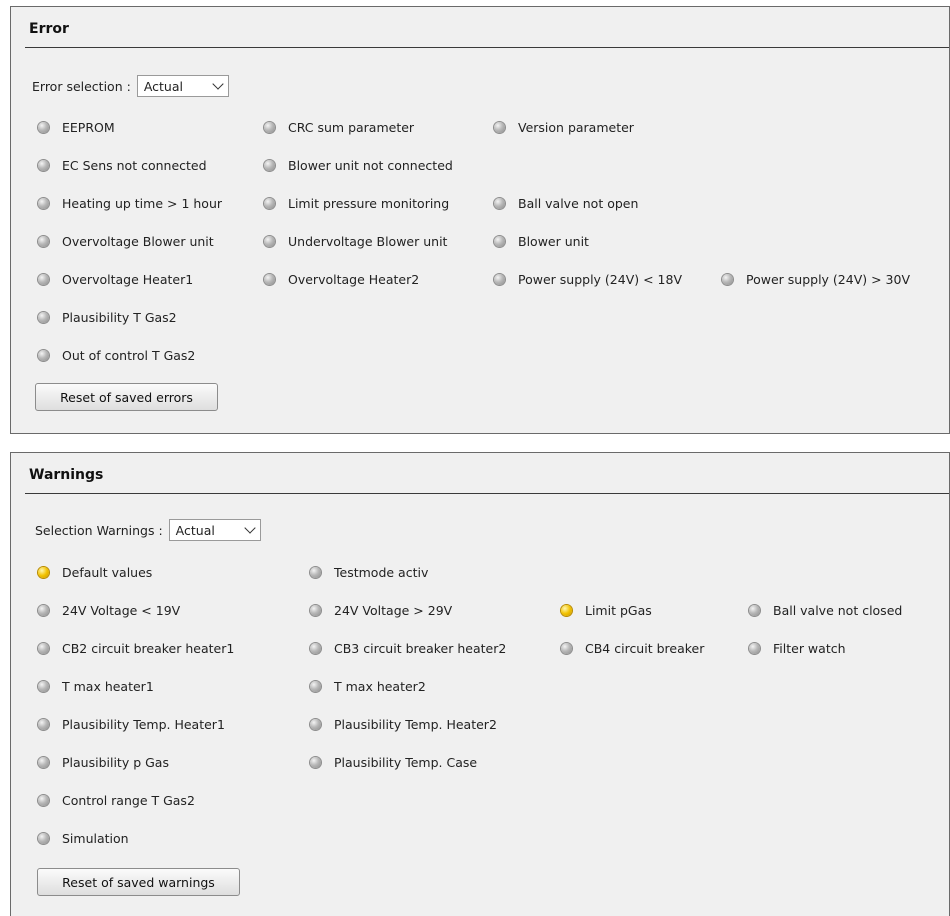 This screenshot has height=916, width=950. I want to click on warning-indicator-label: Control range T Gas2, so click(128, 800).